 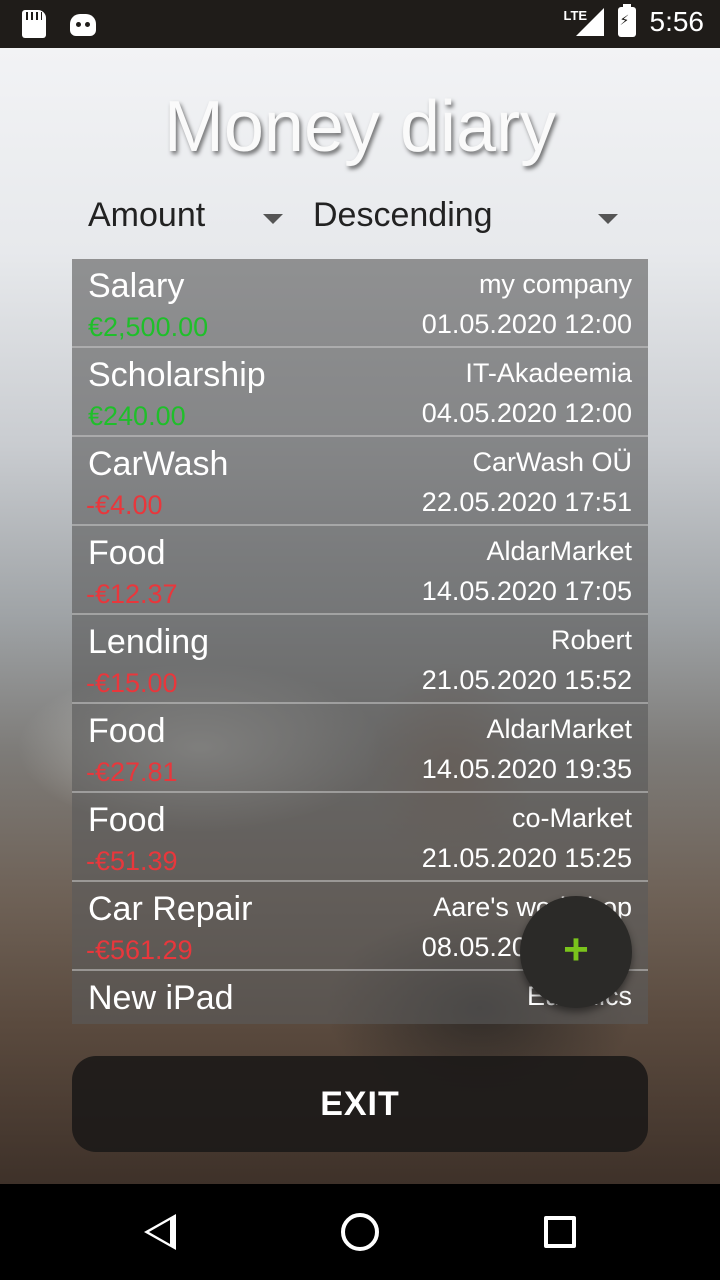 I want to click on transaction-amount: €2,500.00, so click(x=148, y=327).